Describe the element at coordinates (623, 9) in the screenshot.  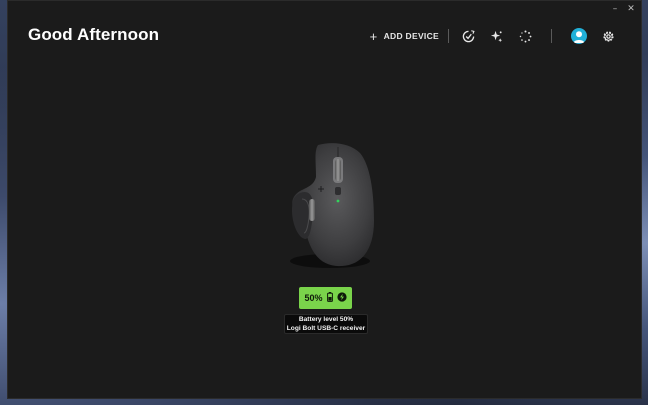
I see `window-controls: – ✕` at that location.